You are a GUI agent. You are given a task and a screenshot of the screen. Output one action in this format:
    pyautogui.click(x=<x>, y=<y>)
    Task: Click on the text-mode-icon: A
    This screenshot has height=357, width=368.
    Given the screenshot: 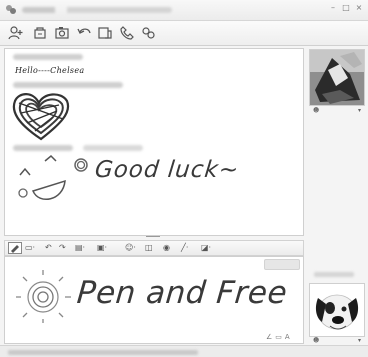 What is the action you would take?
    pyautogui.click(x=287, y=337)
    